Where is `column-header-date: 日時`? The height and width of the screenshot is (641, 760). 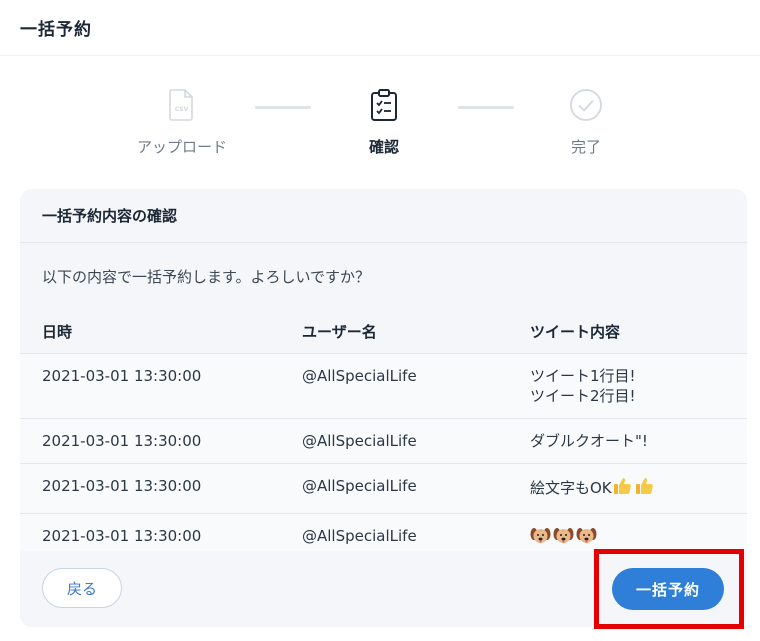
column-header-date: 日時 is located at coordinates (161, 331).